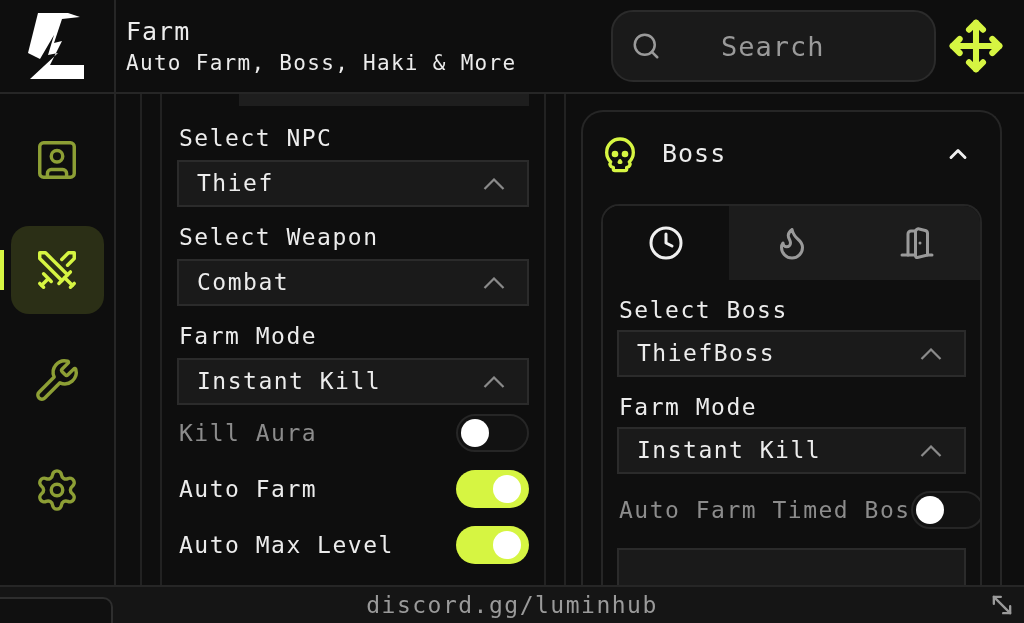 The image size is (1024, 623). I want to click on dropdown: ThiefBoss, so click(791, 353).